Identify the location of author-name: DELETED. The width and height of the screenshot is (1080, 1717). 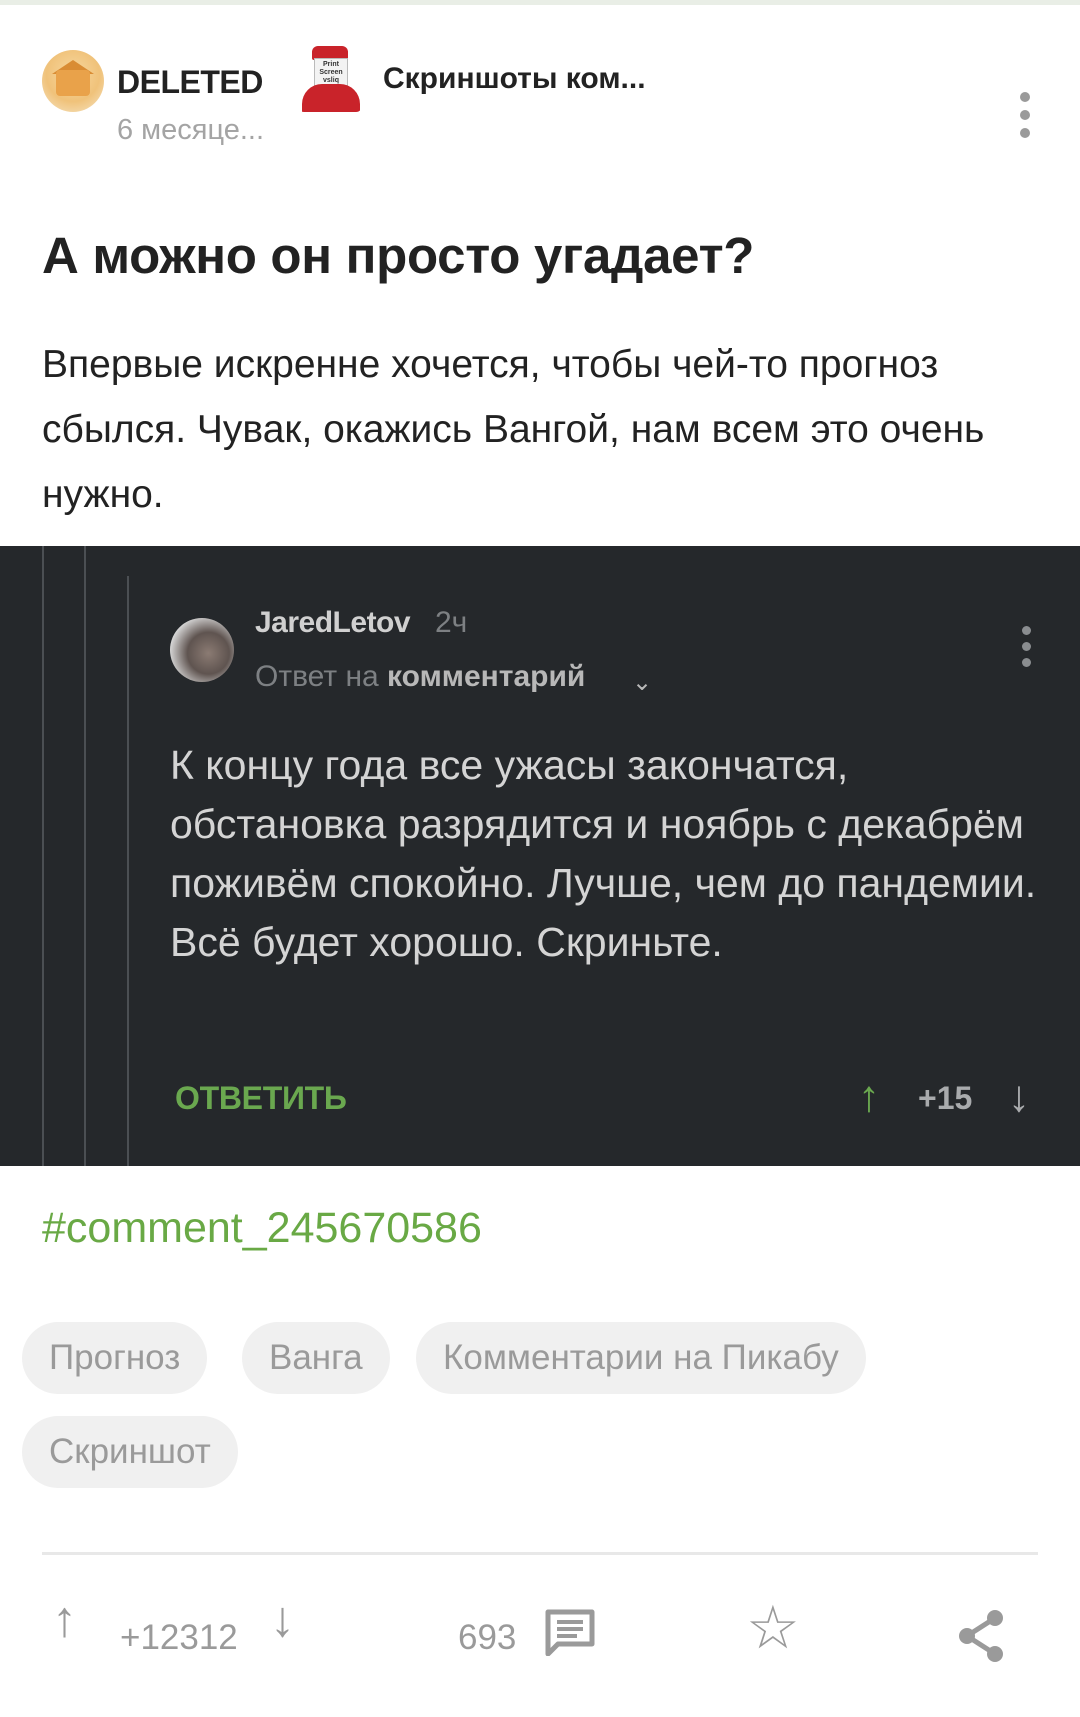
(190, 82).